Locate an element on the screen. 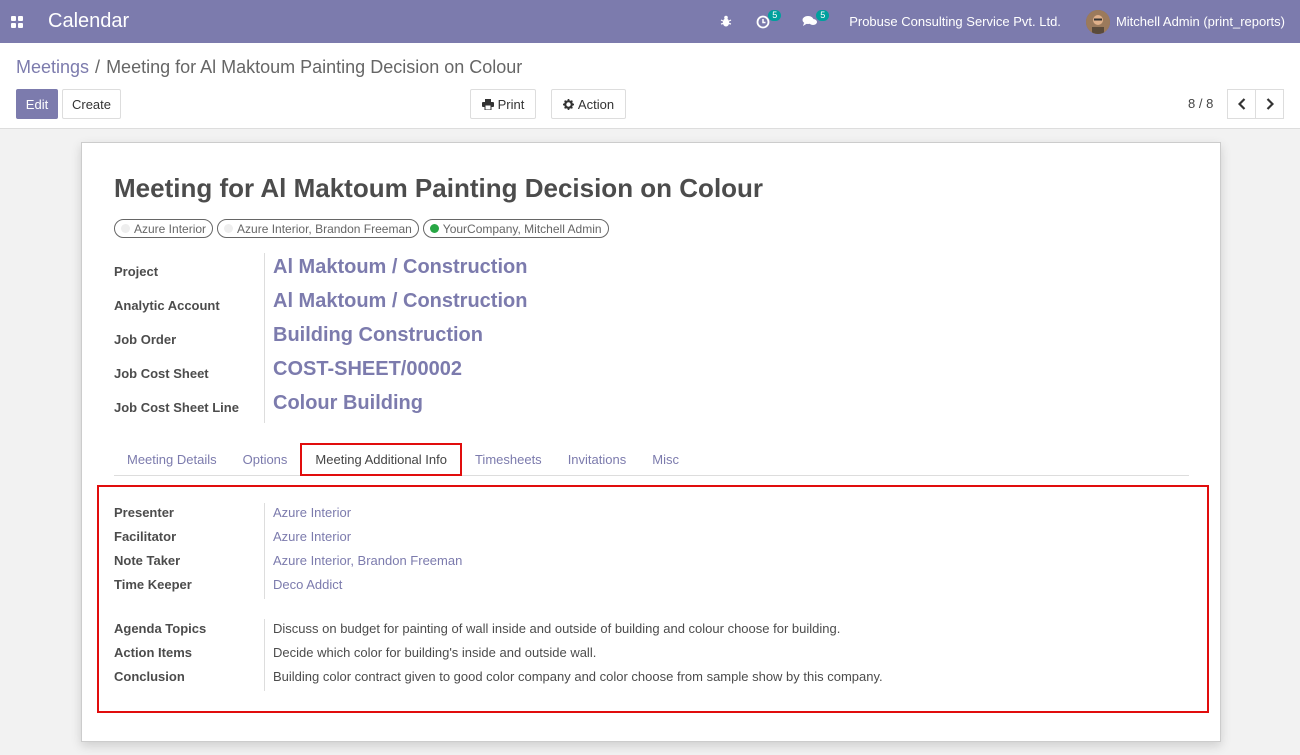 Image resolution: width=1300 pixels, height=755 pixels. pager-previous-button is located at coordinates (1241, 104).